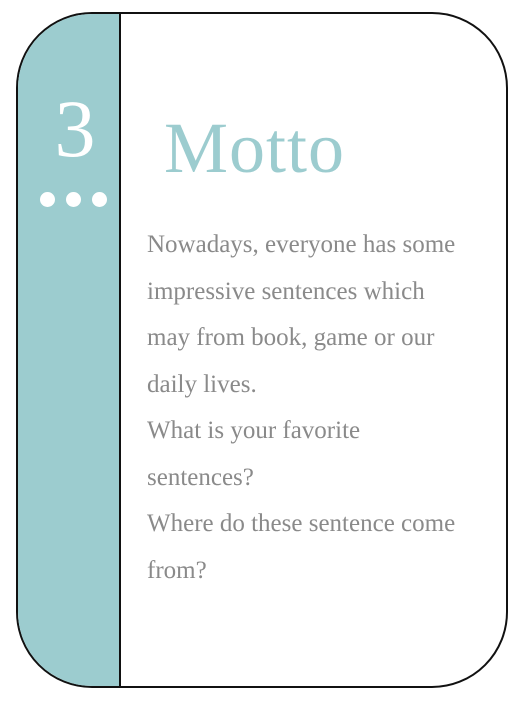  Describe the element at coordinates (200, 477) in the screenshot. I see `body-line: sentences?` at that location.